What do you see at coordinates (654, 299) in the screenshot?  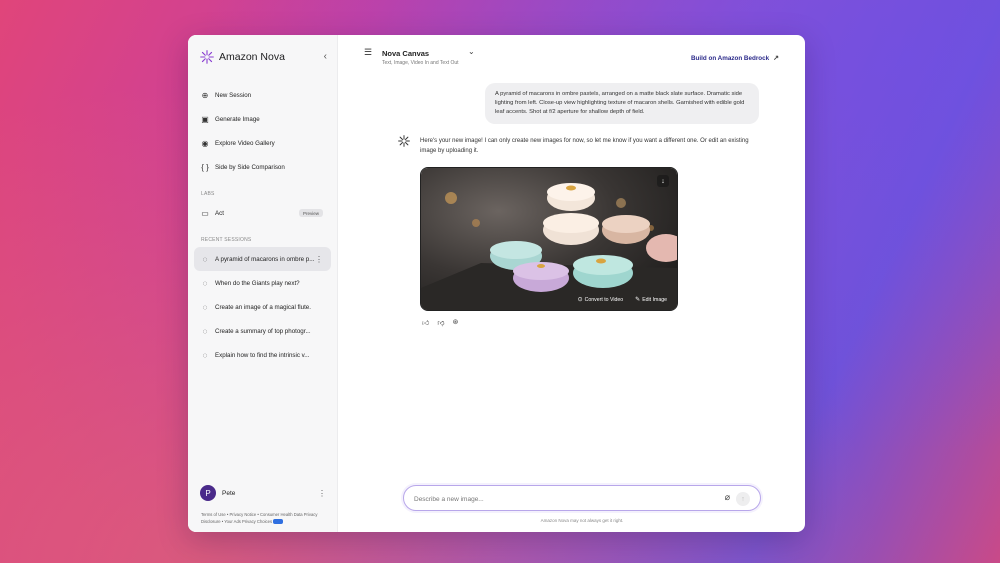 I see `edit-label: Edit Image` at bounding box center [654, 299].